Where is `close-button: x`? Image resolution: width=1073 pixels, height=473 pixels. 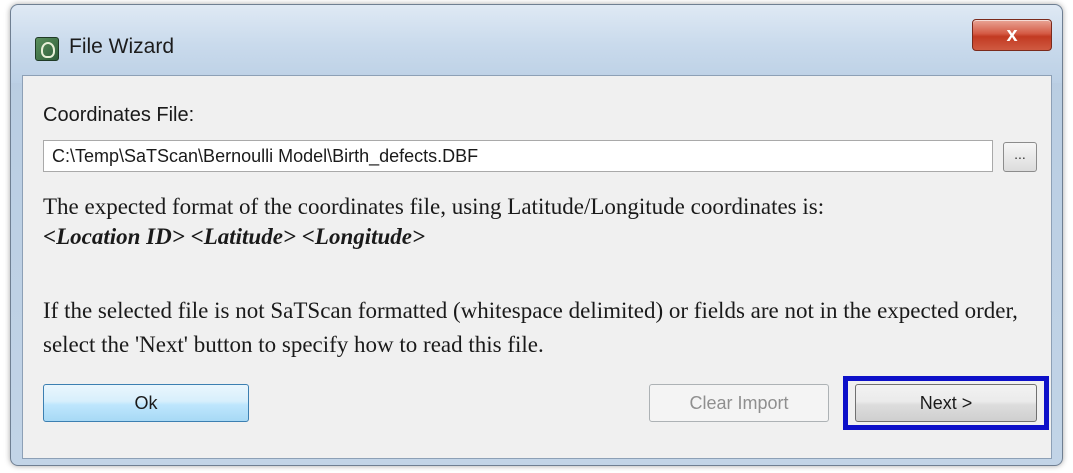 close-button: x is located at coordinates (1012, 35).